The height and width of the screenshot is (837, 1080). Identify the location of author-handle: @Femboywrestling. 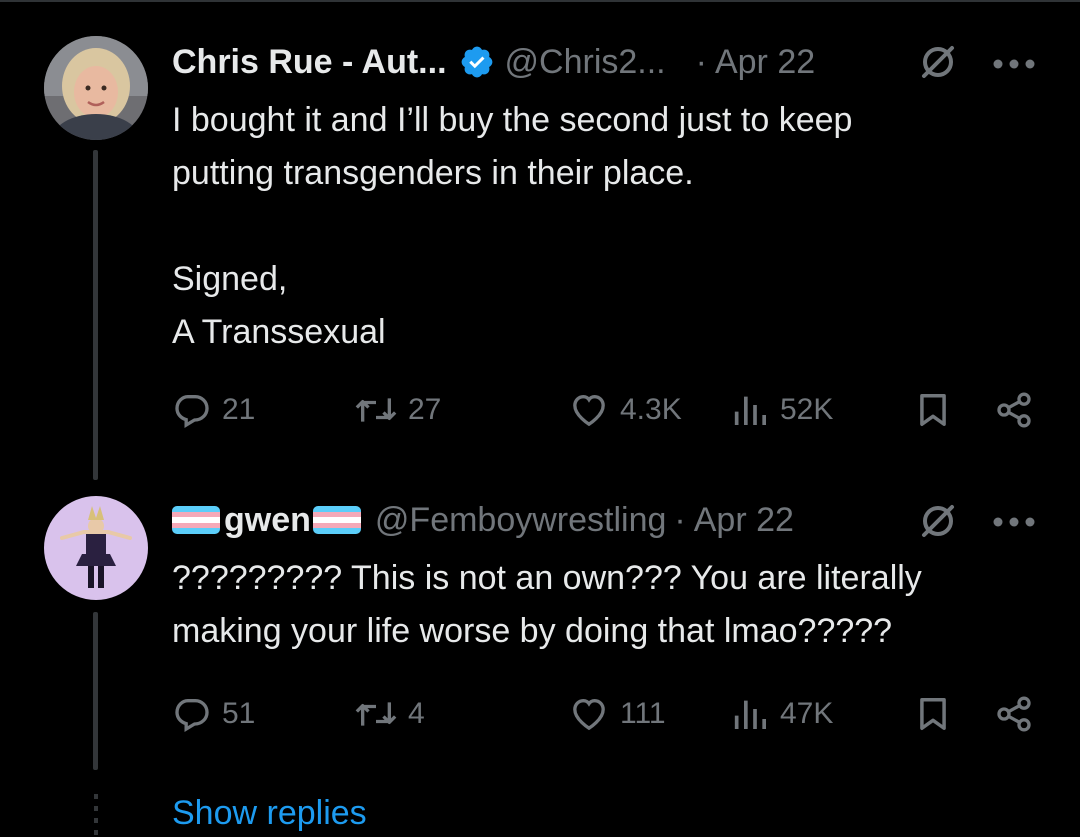
(521, 520).